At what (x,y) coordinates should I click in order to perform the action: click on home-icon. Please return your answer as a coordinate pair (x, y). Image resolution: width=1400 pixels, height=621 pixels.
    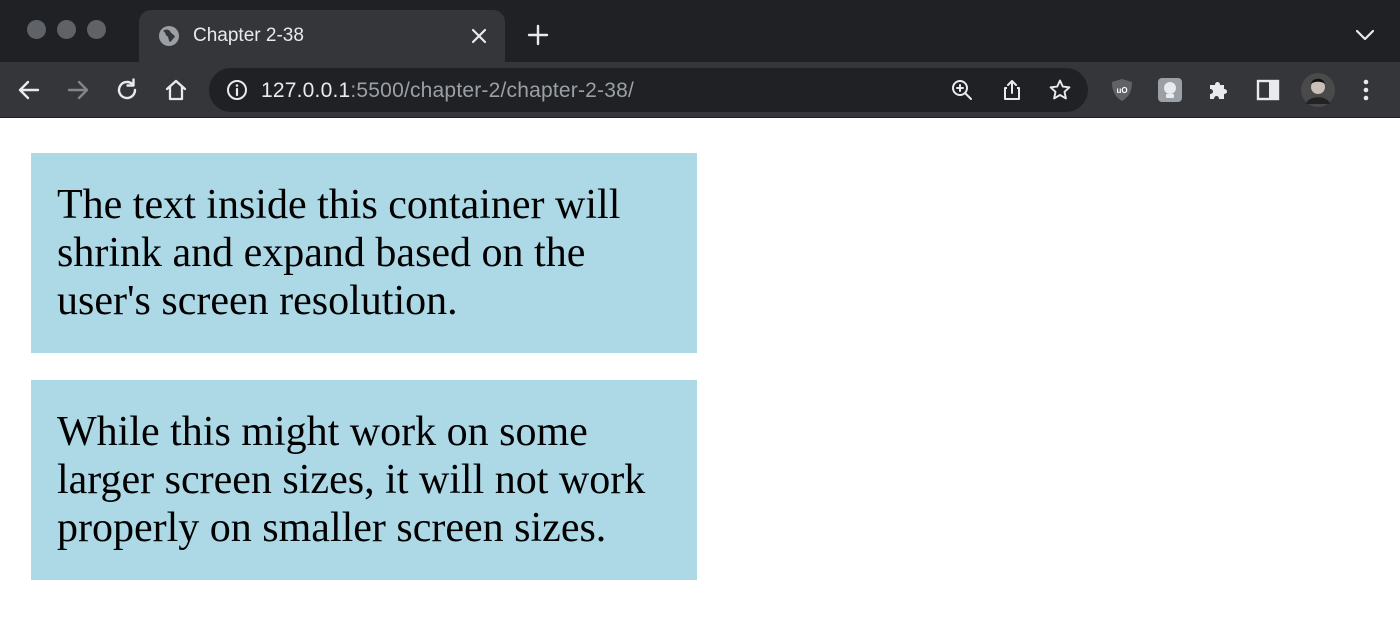
    Looking at the image, I should click on (176, 90).